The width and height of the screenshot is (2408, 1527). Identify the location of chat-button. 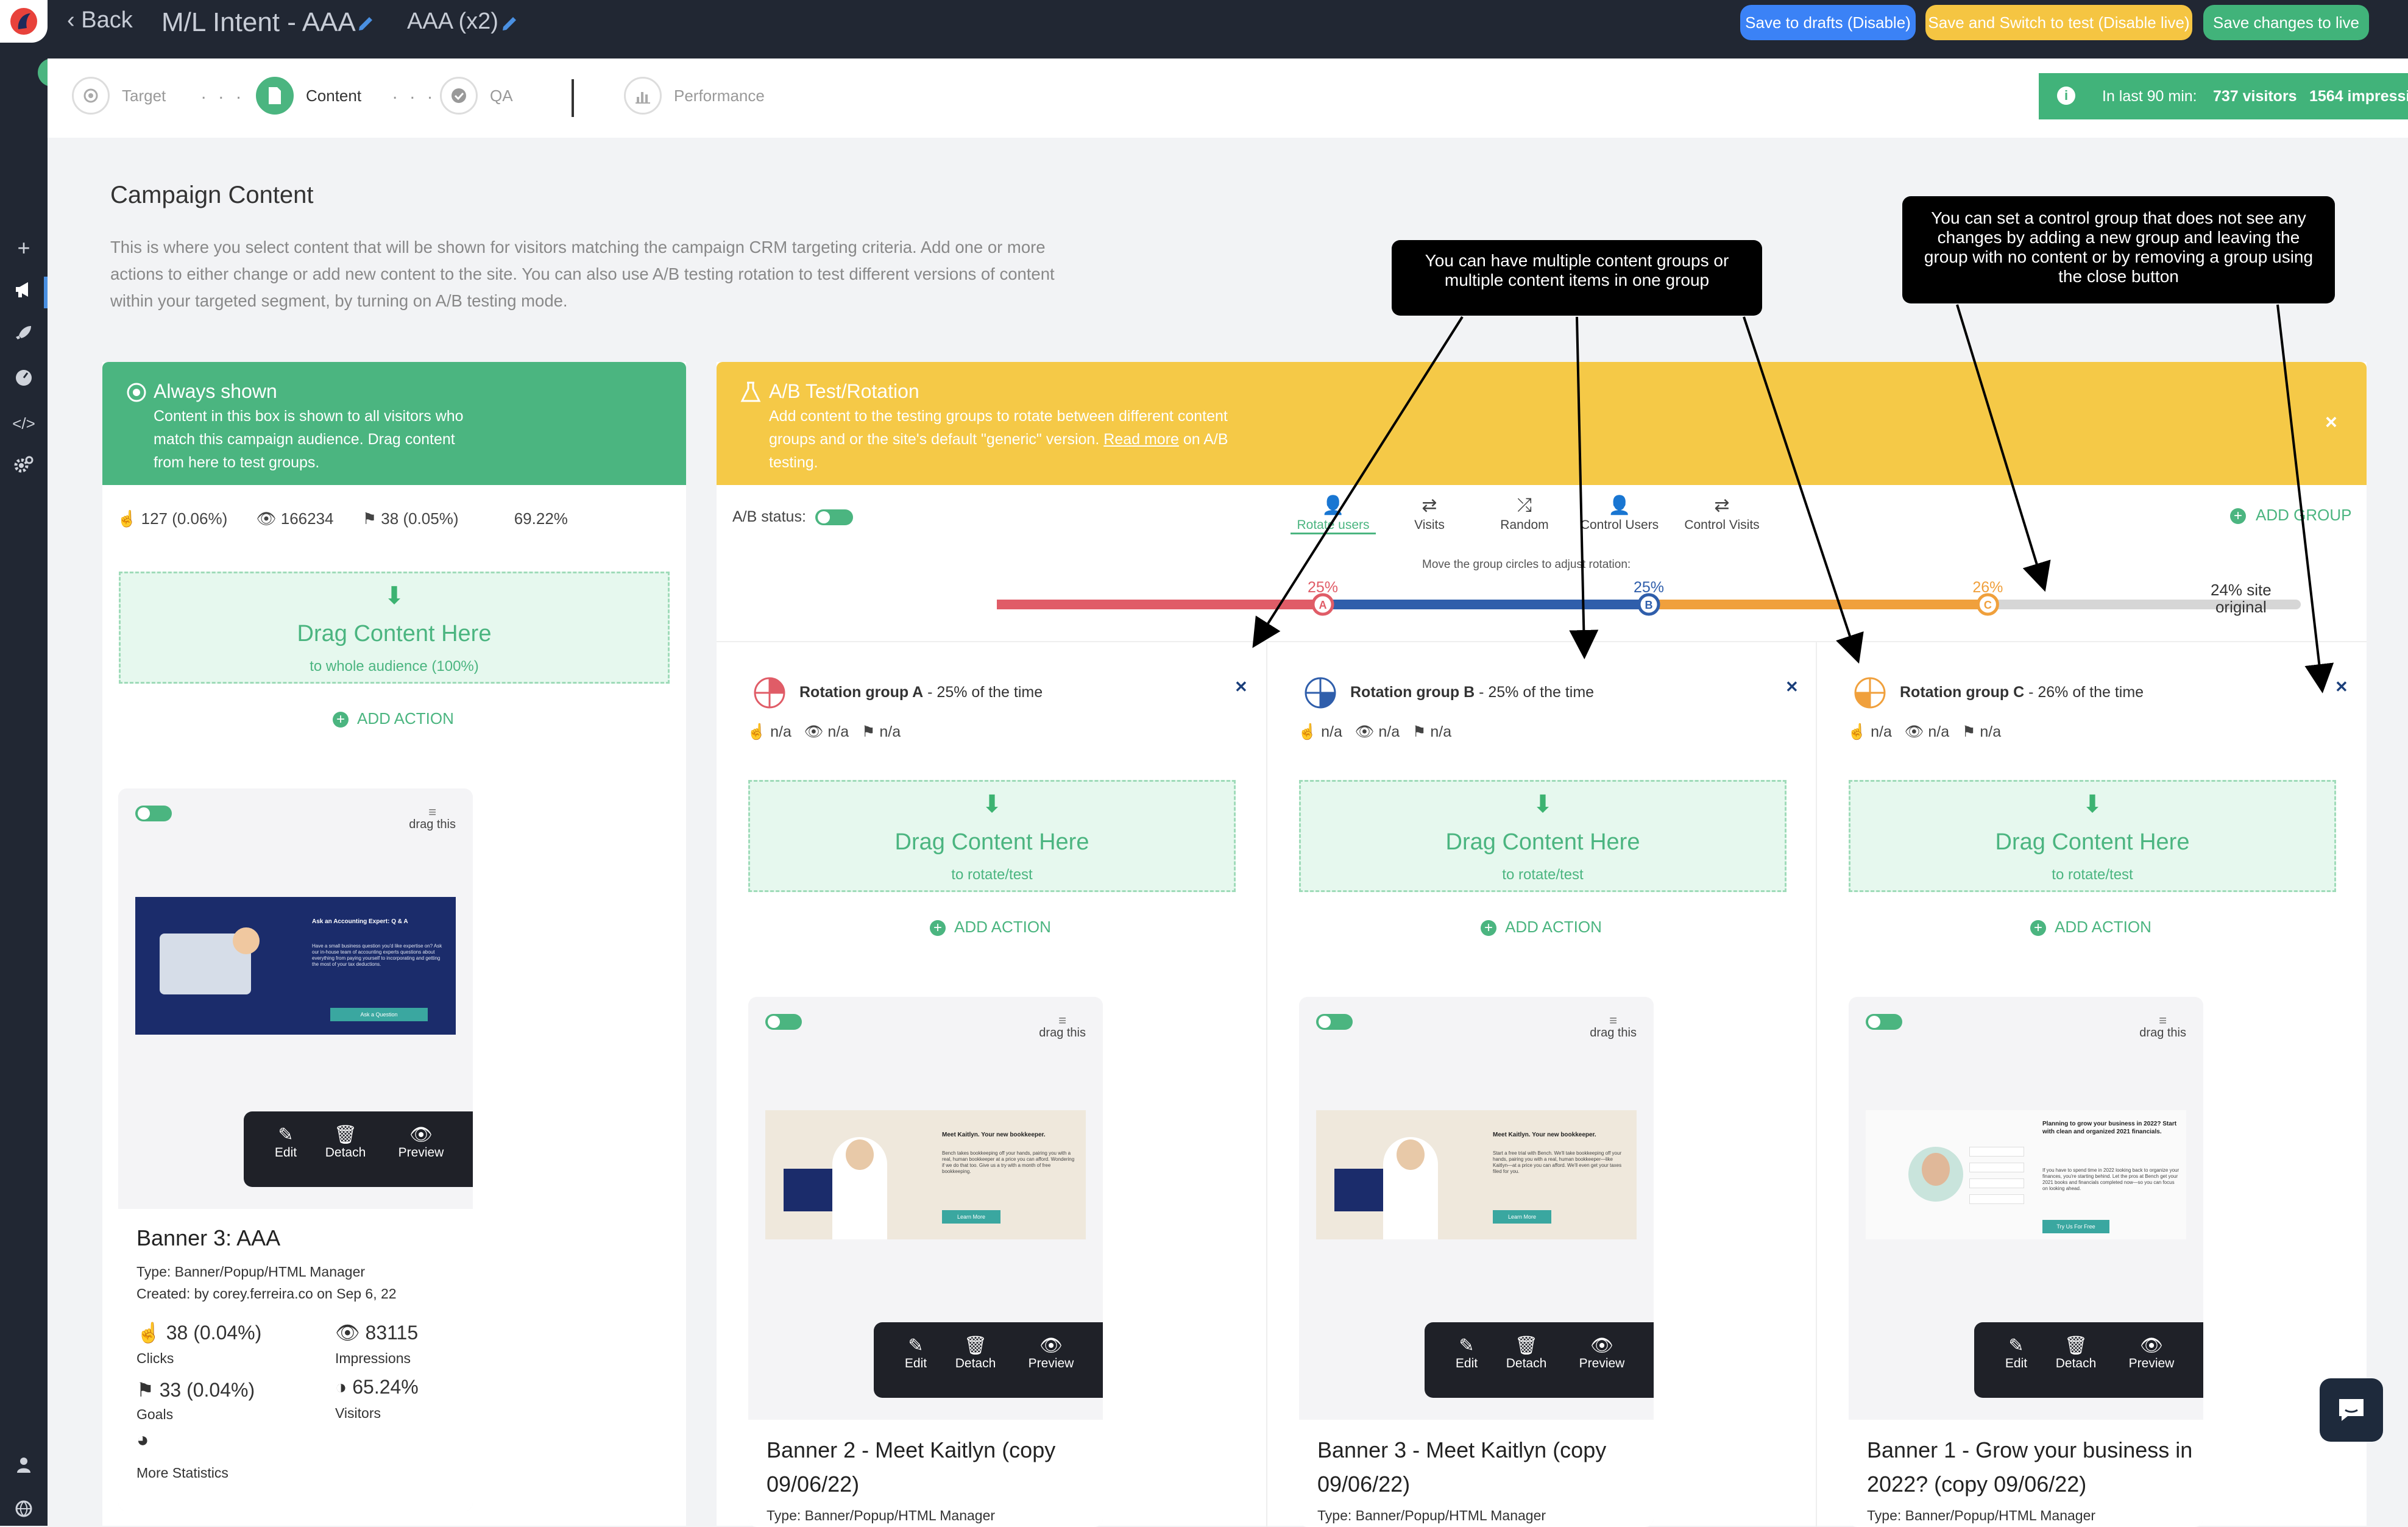
(2352, 1410).